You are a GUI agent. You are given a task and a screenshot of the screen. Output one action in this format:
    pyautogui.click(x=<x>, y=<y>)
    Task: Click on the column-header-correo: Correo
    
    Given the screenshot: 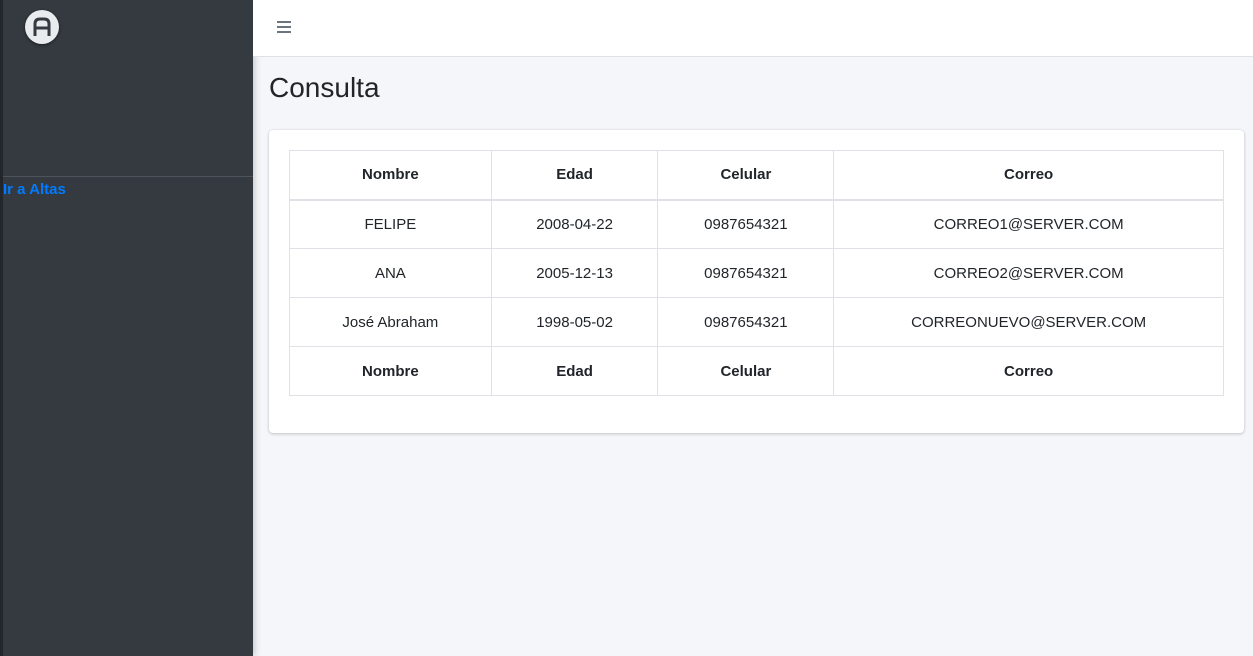 What is the action you would take?
    pyautogui.click(x=1028, y=175)
    